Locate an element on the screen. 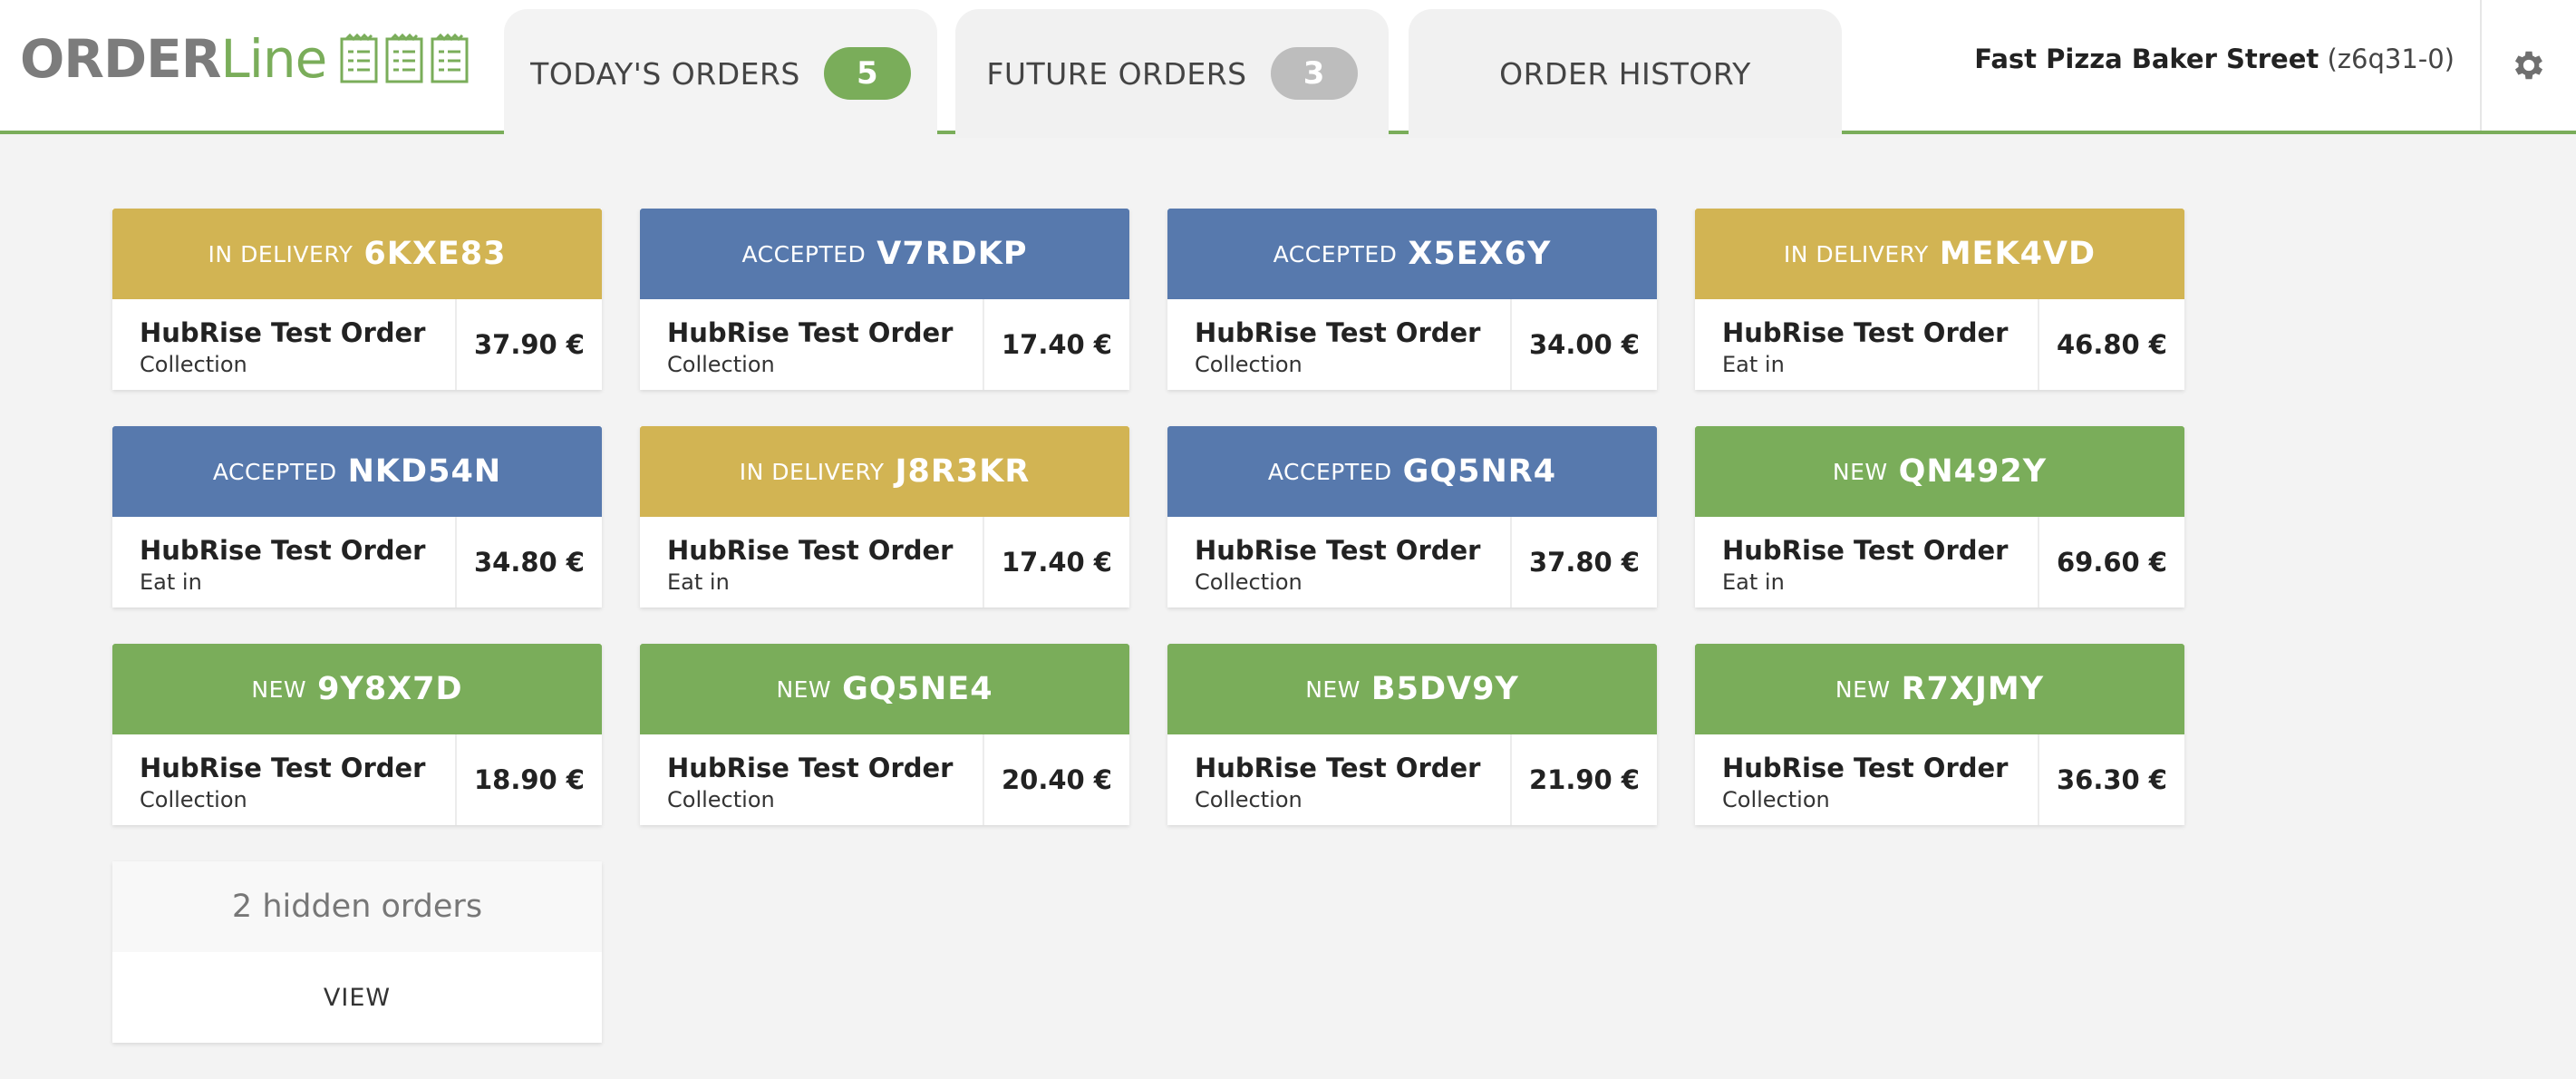  order-code: B5DV9Y is located at coordinates (1444, 689).